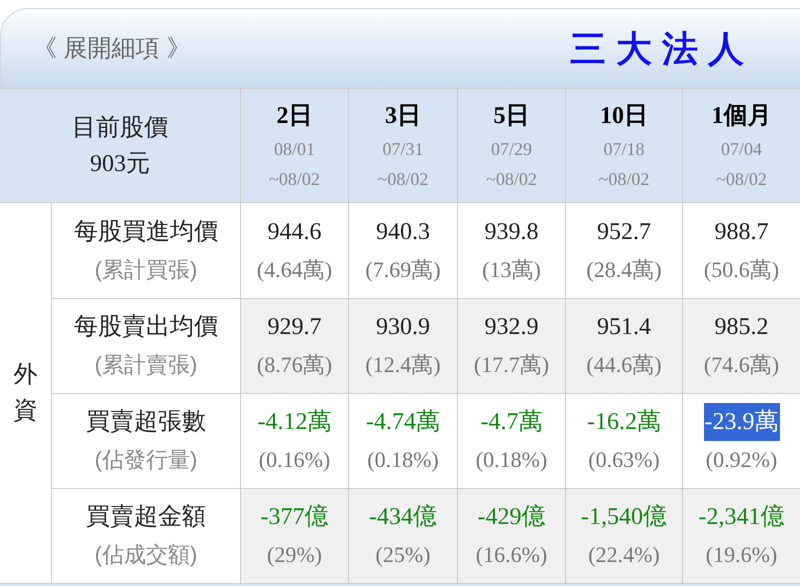 The width and height of the screenshot is (800, 586). What do you see at coordinates (403, 327) in the screenshot?
I see `value-text: 930.9` at bounding box center [403, 327].